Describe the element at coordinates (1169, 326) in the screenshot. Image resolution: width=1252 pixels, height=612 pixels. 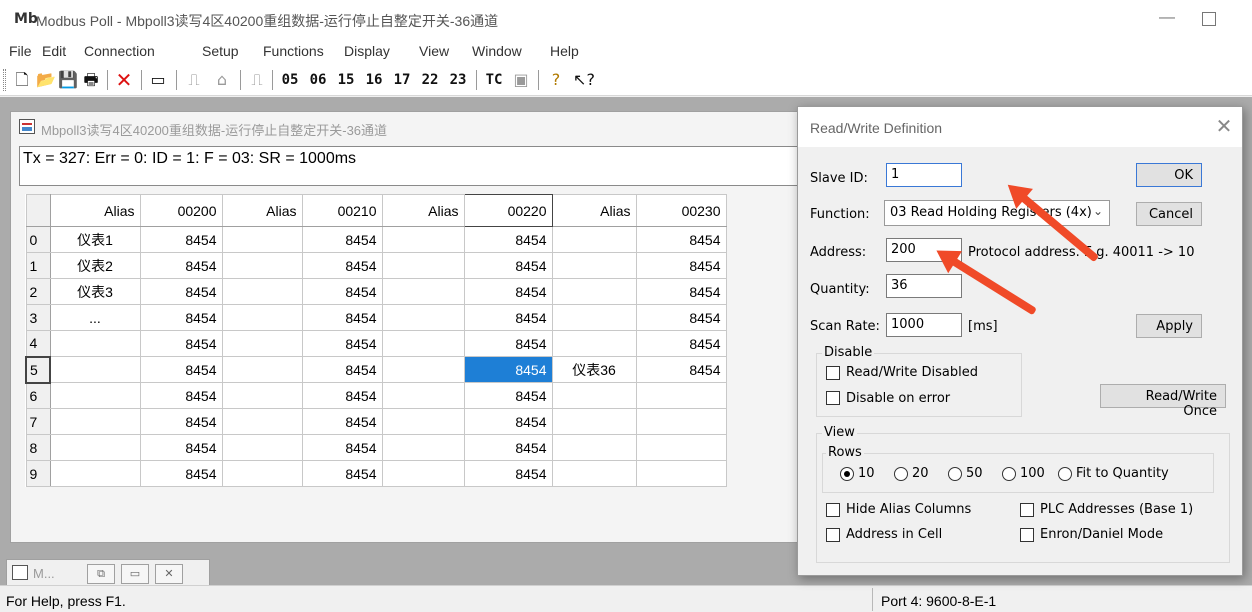
I see `apply-button: Apply` at that location.